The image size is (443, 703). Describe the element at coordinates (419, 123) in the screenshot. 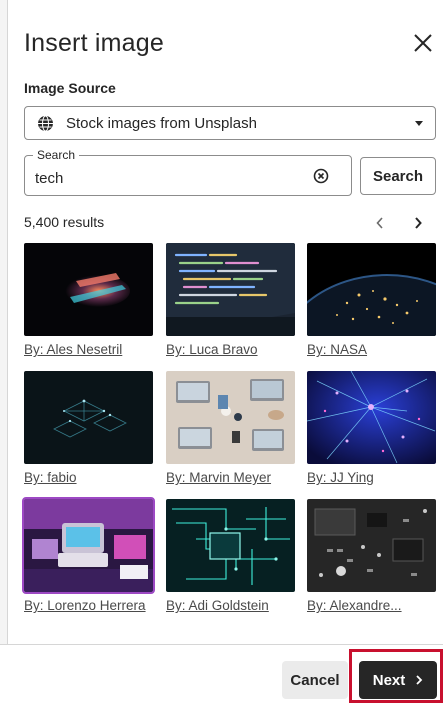

I see `chevron-down-icon` at that location.